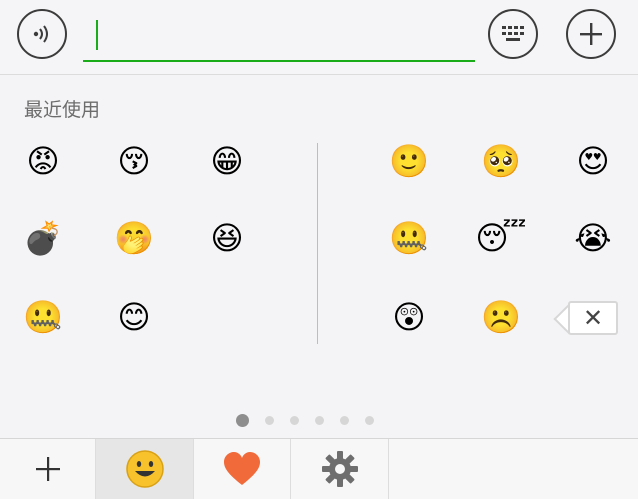  What do you see at coordinates (501, 317) in the screenshot?
I see `emoji-button: ☹️` at bounding box center [501, 317].